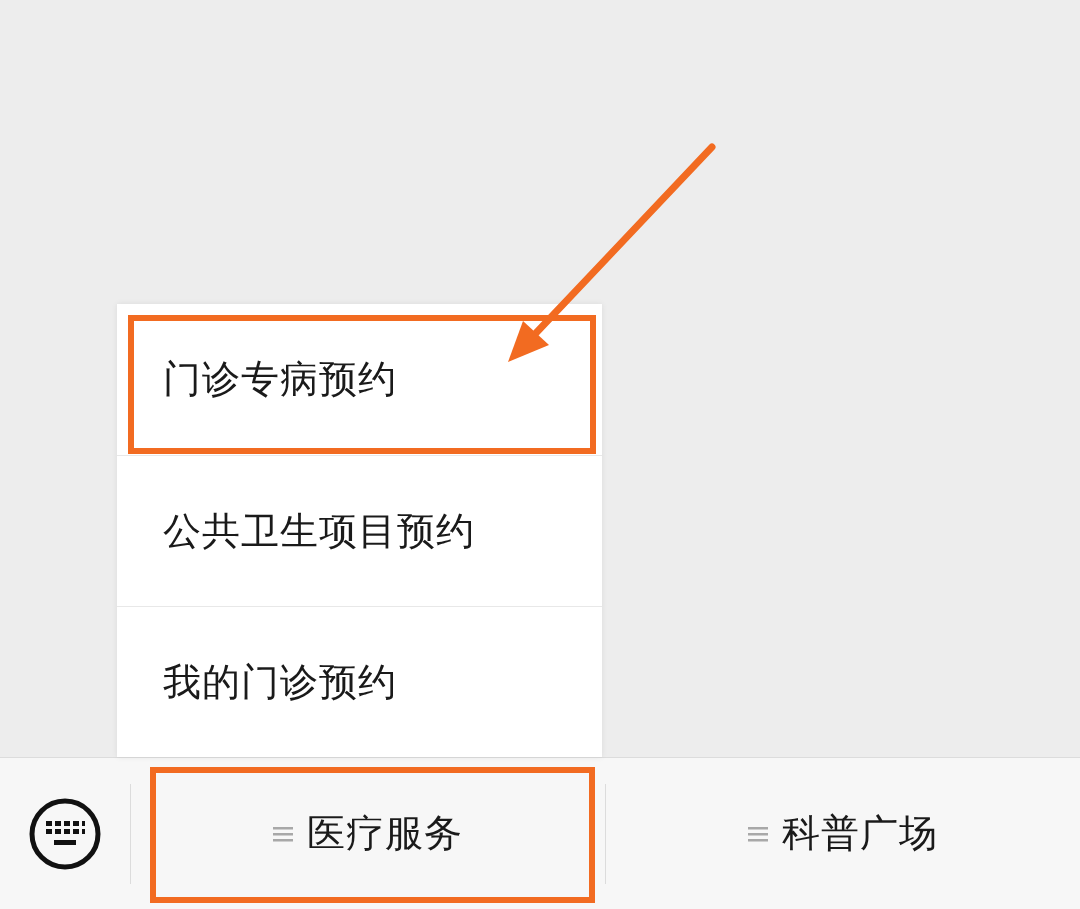  Describe the element at coordinates (65, 833) in the screenshot. I see `keyboard-icon` at that location.